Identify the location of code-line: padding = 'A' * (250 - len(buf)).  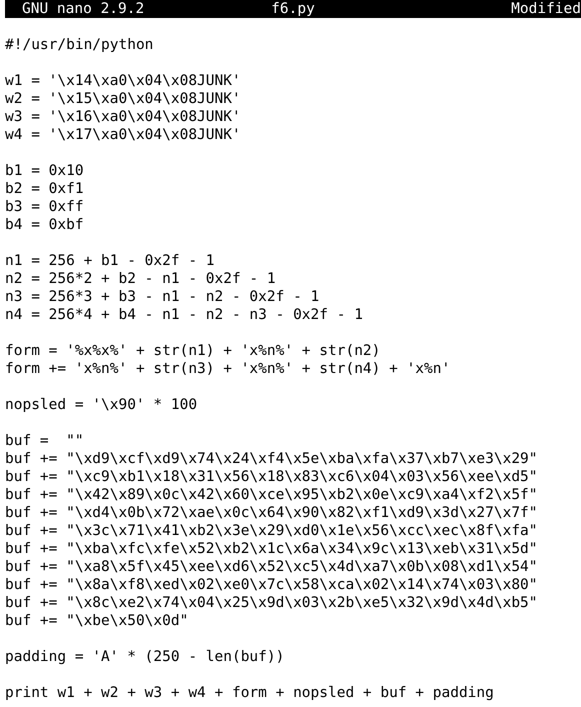
(144, 657).